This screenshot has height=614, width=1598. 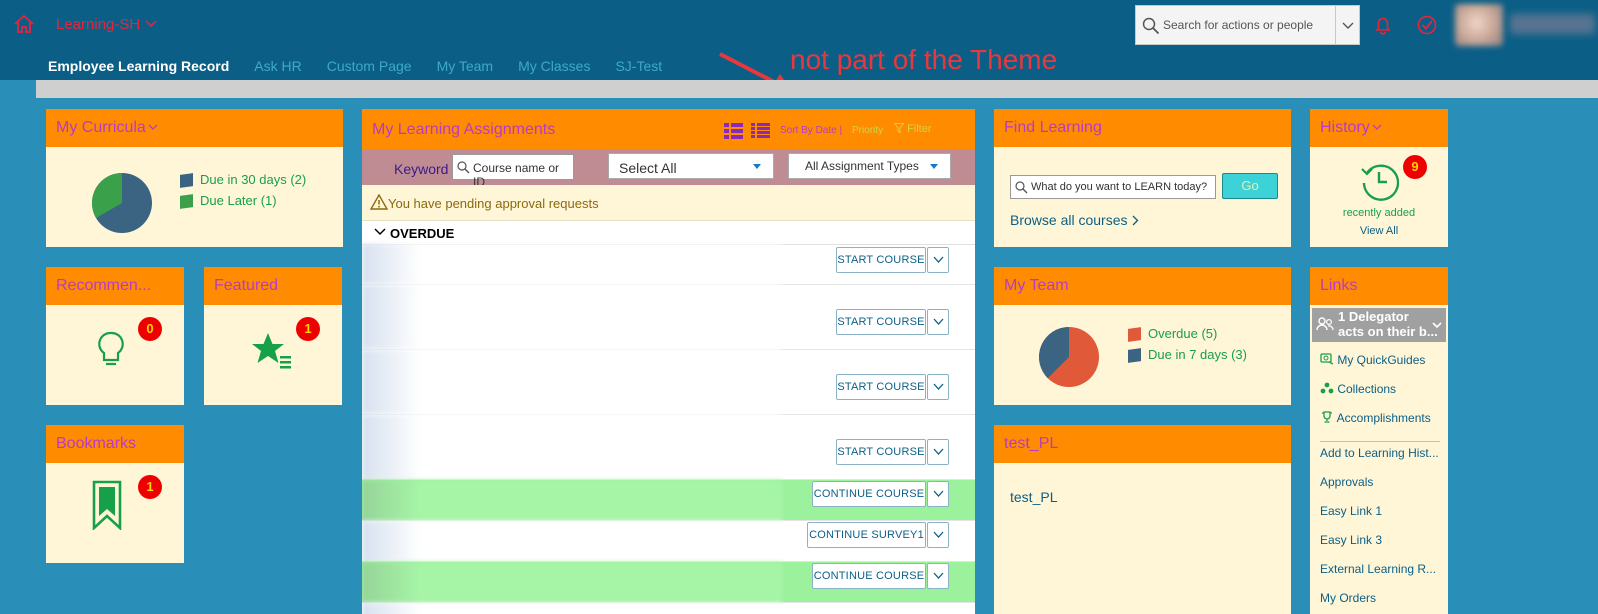 What do you see at coordinates (513, 171) in the screenshot?
I see `keyword-input: Course name or ID` at bounding box center [513, 171].